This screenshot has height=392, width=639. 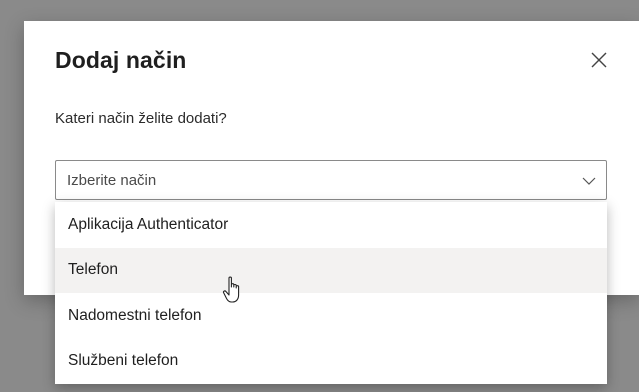 I want to click on method-prompt-label: Kateri način želite dodati?, so click(x=141, y=118).